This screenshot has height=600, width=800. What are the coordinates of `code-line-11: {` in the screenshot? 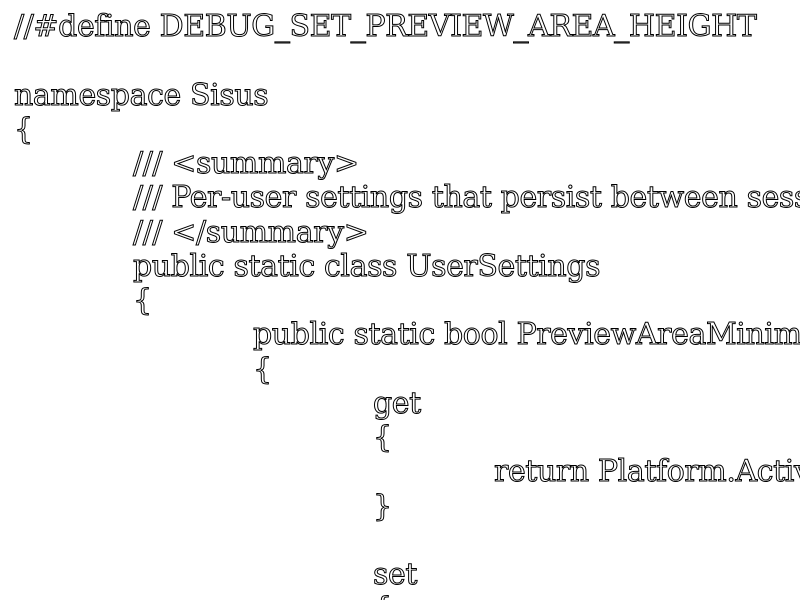 It's located at (263, 369).